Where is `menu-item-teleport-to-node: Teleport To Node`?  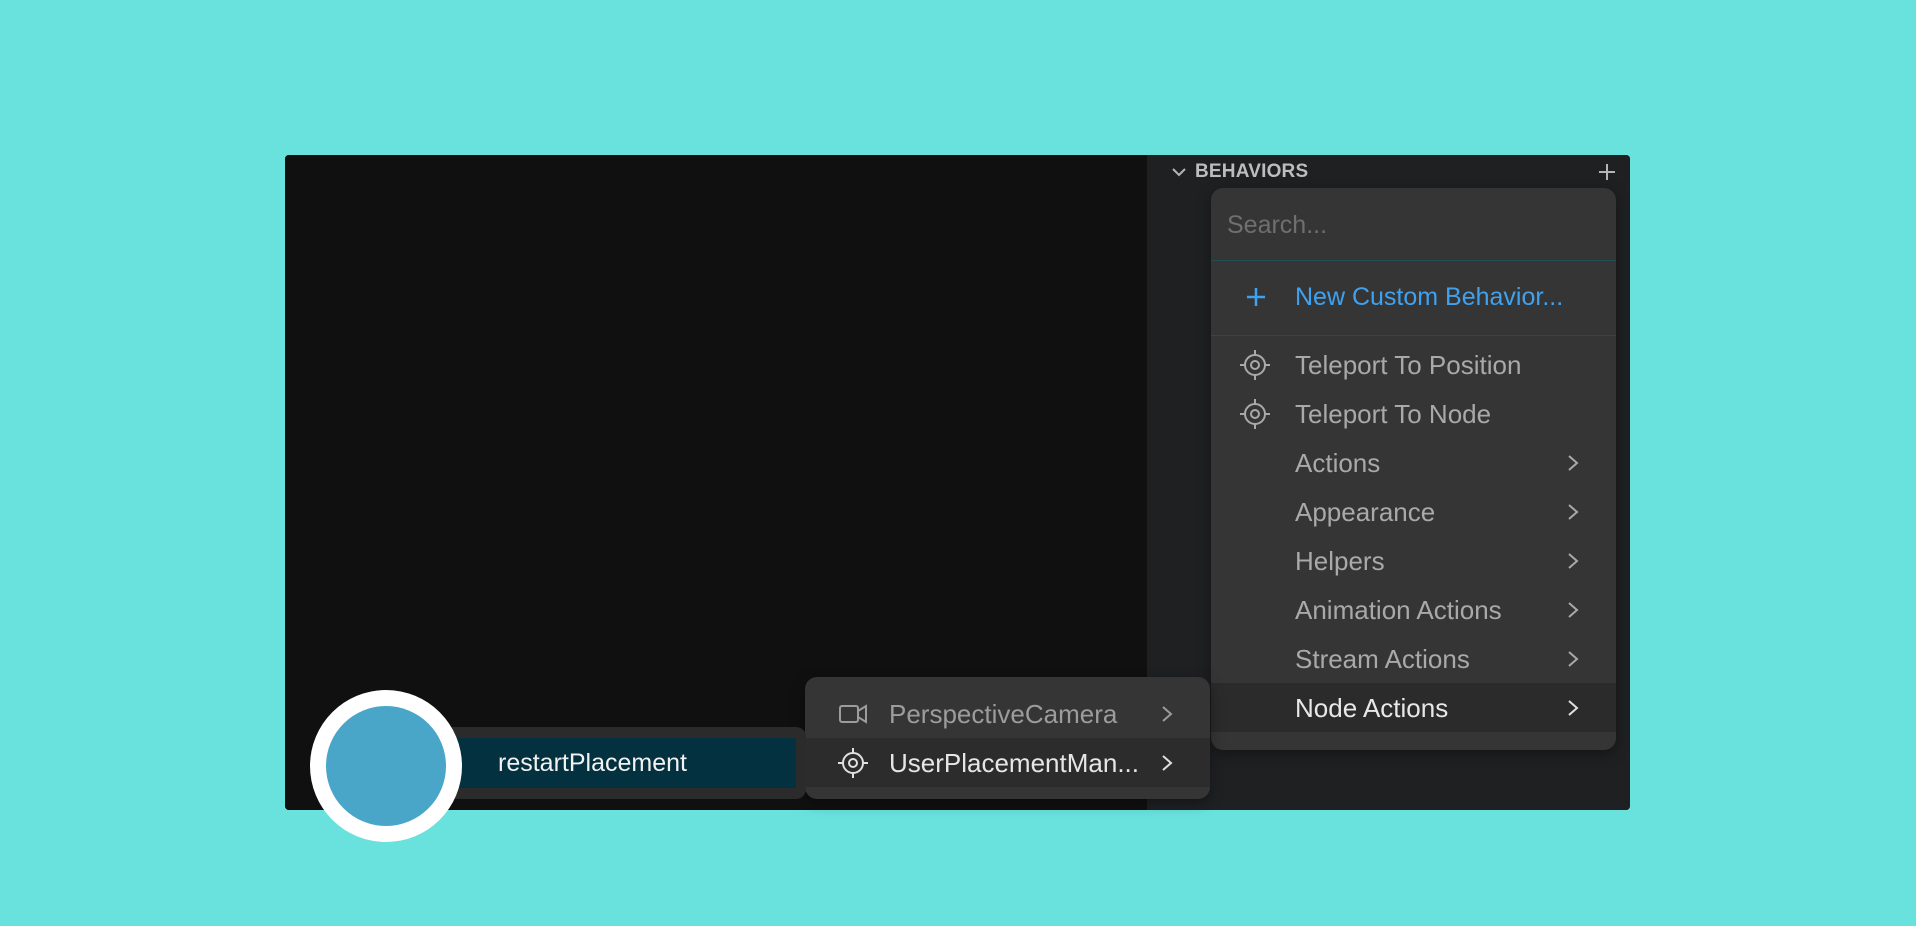 menu-item-teleport-to-node: Teleport To Node is located at coordinates (1413, 413).